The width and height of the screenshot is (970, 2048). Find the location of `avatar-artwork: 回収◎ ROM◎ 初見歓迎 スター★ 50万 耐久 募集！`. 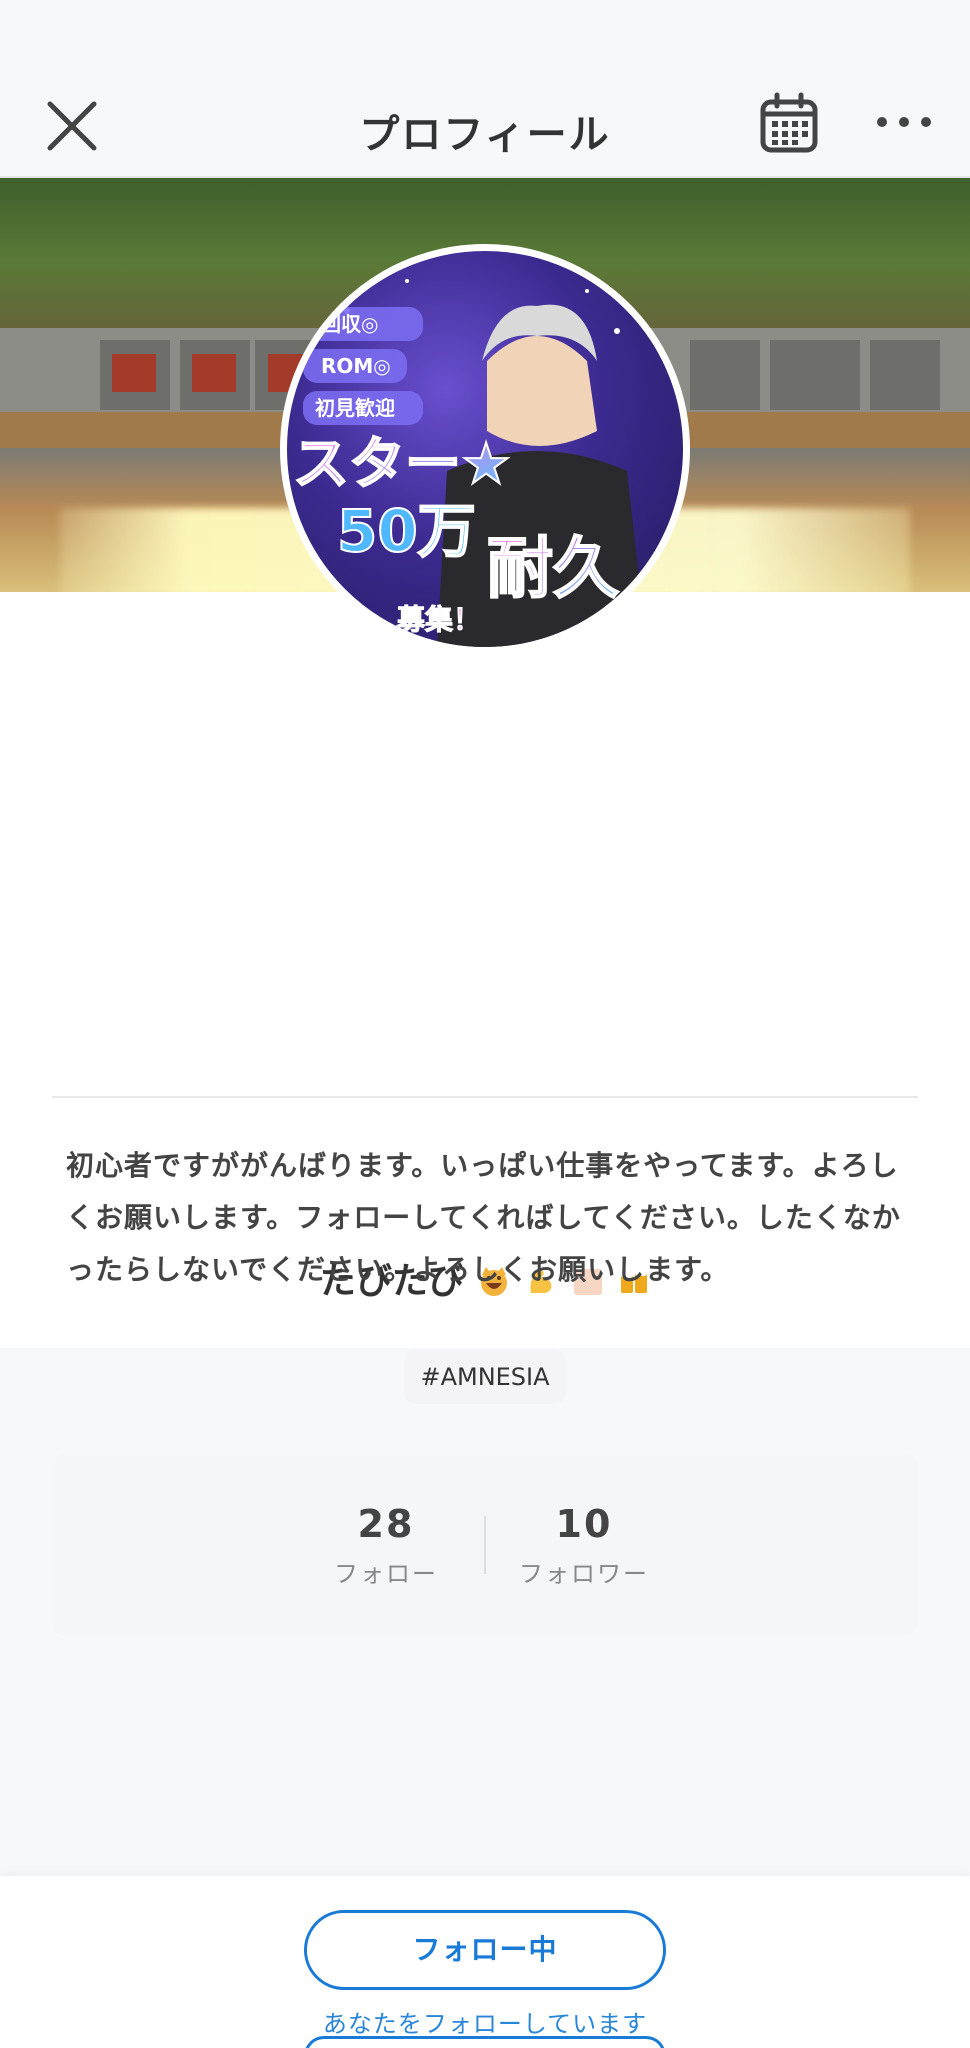

avatar-artwork: 回収◎ ROM◎ 初見歓迎 スター★ 50万 耐久 募集！ is located at coordinates (469, 463).